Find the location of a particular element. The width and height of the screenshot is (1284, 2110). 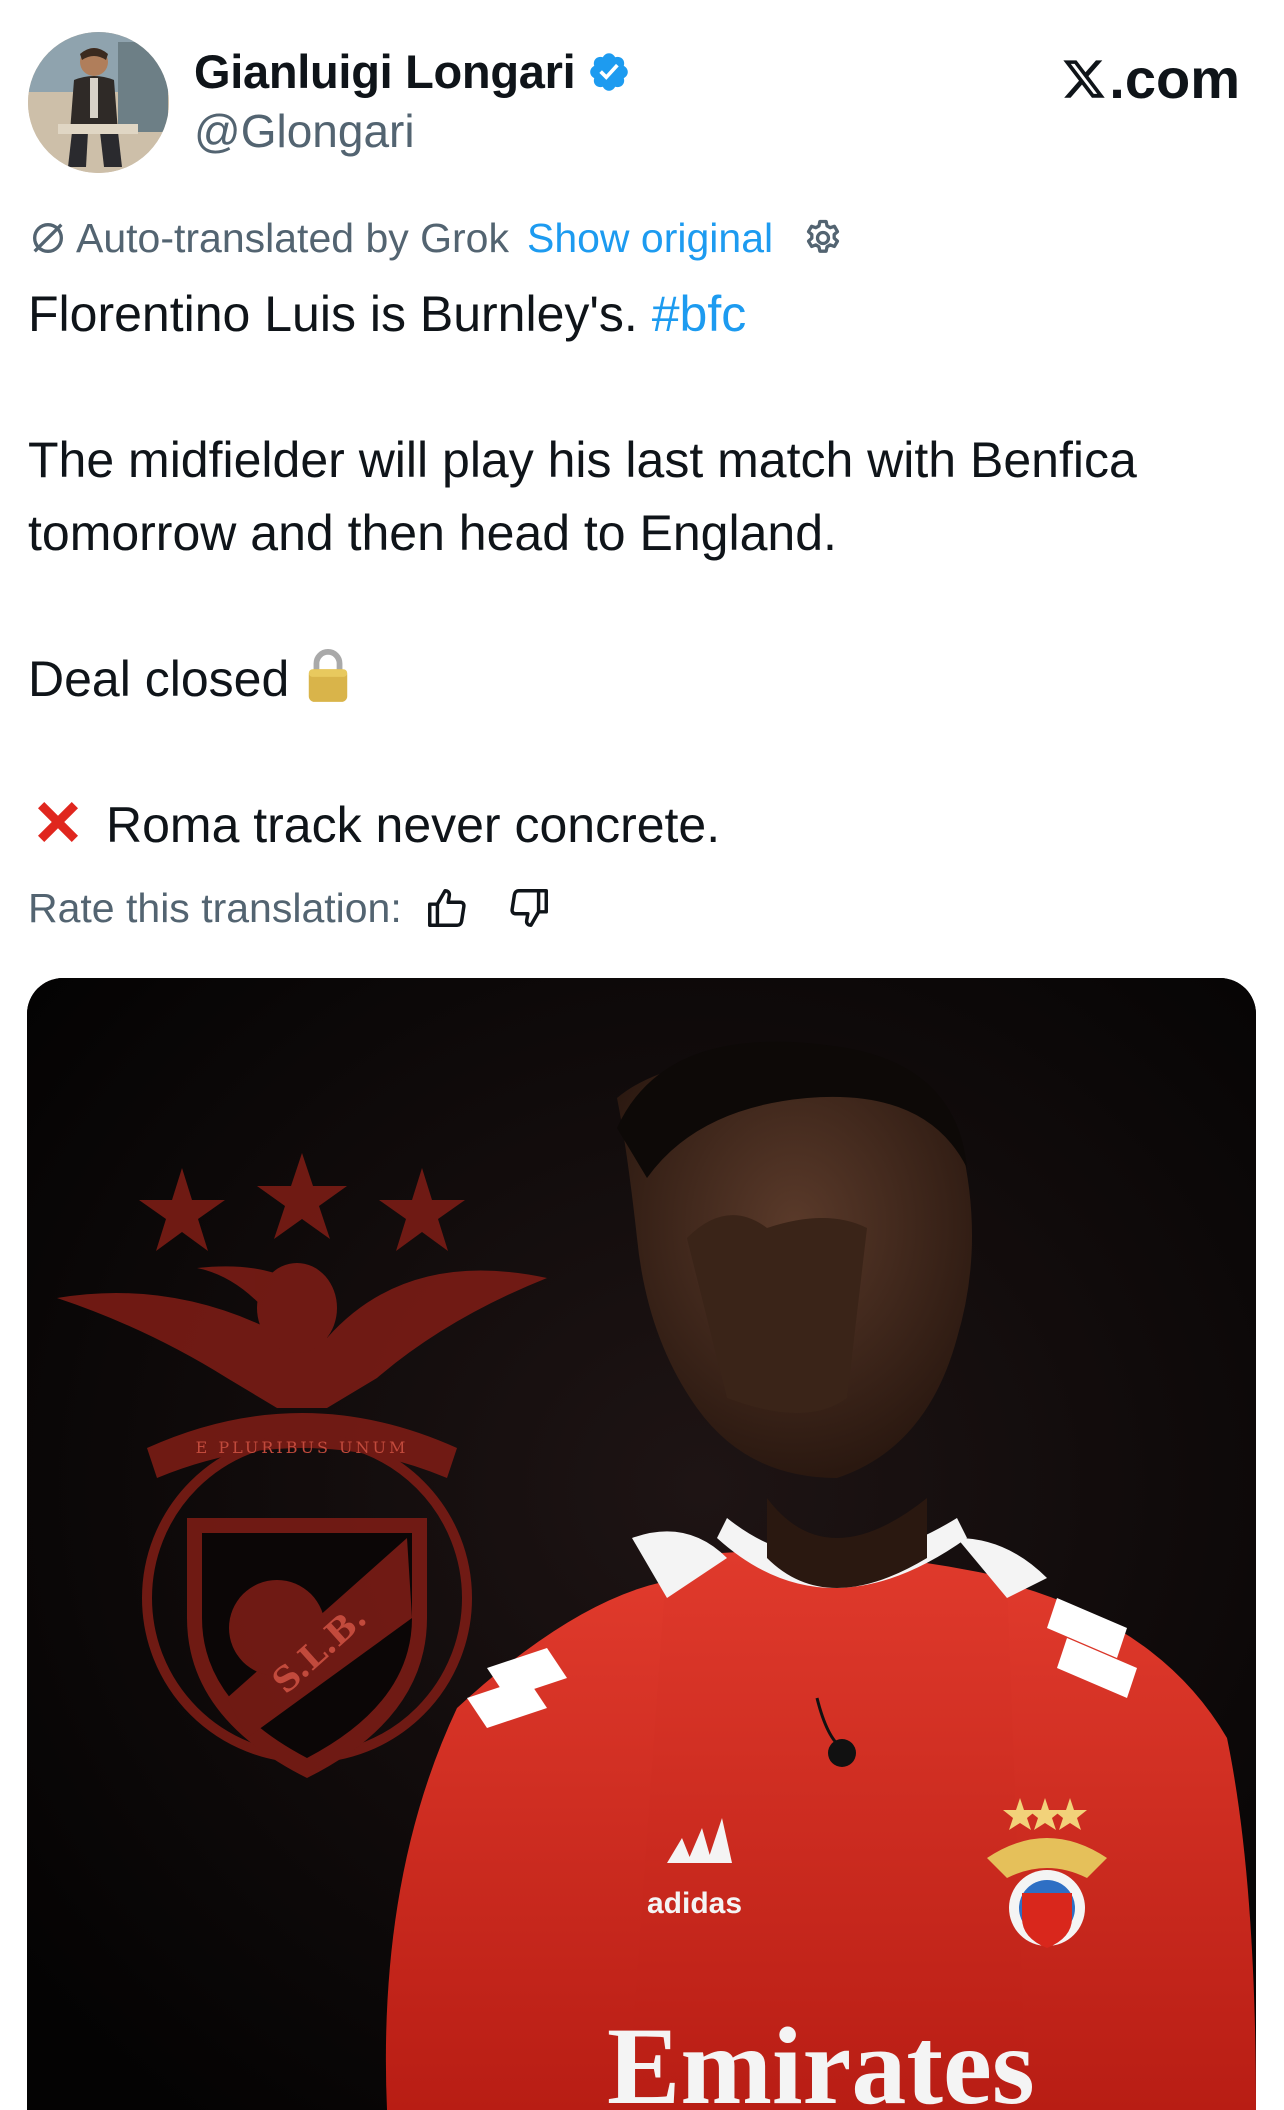

rate-translation-bar: Rate this translation: is located at coordinates (290, 908).